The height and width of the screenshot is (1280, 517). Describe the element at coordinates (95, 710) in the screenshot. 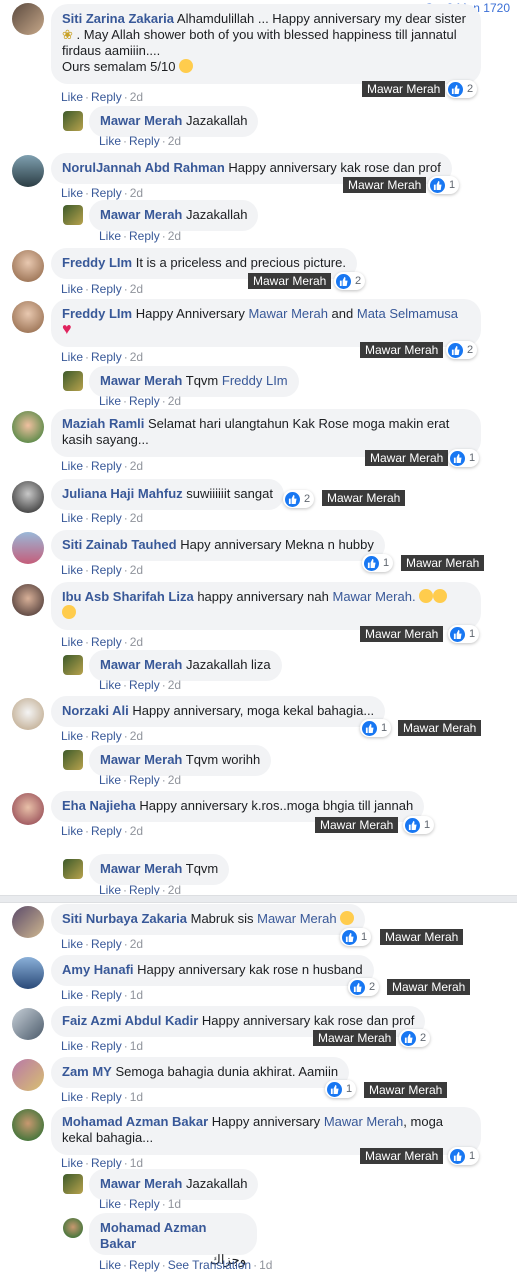

I see `commenter-name: Norzaki Ali` at that location.